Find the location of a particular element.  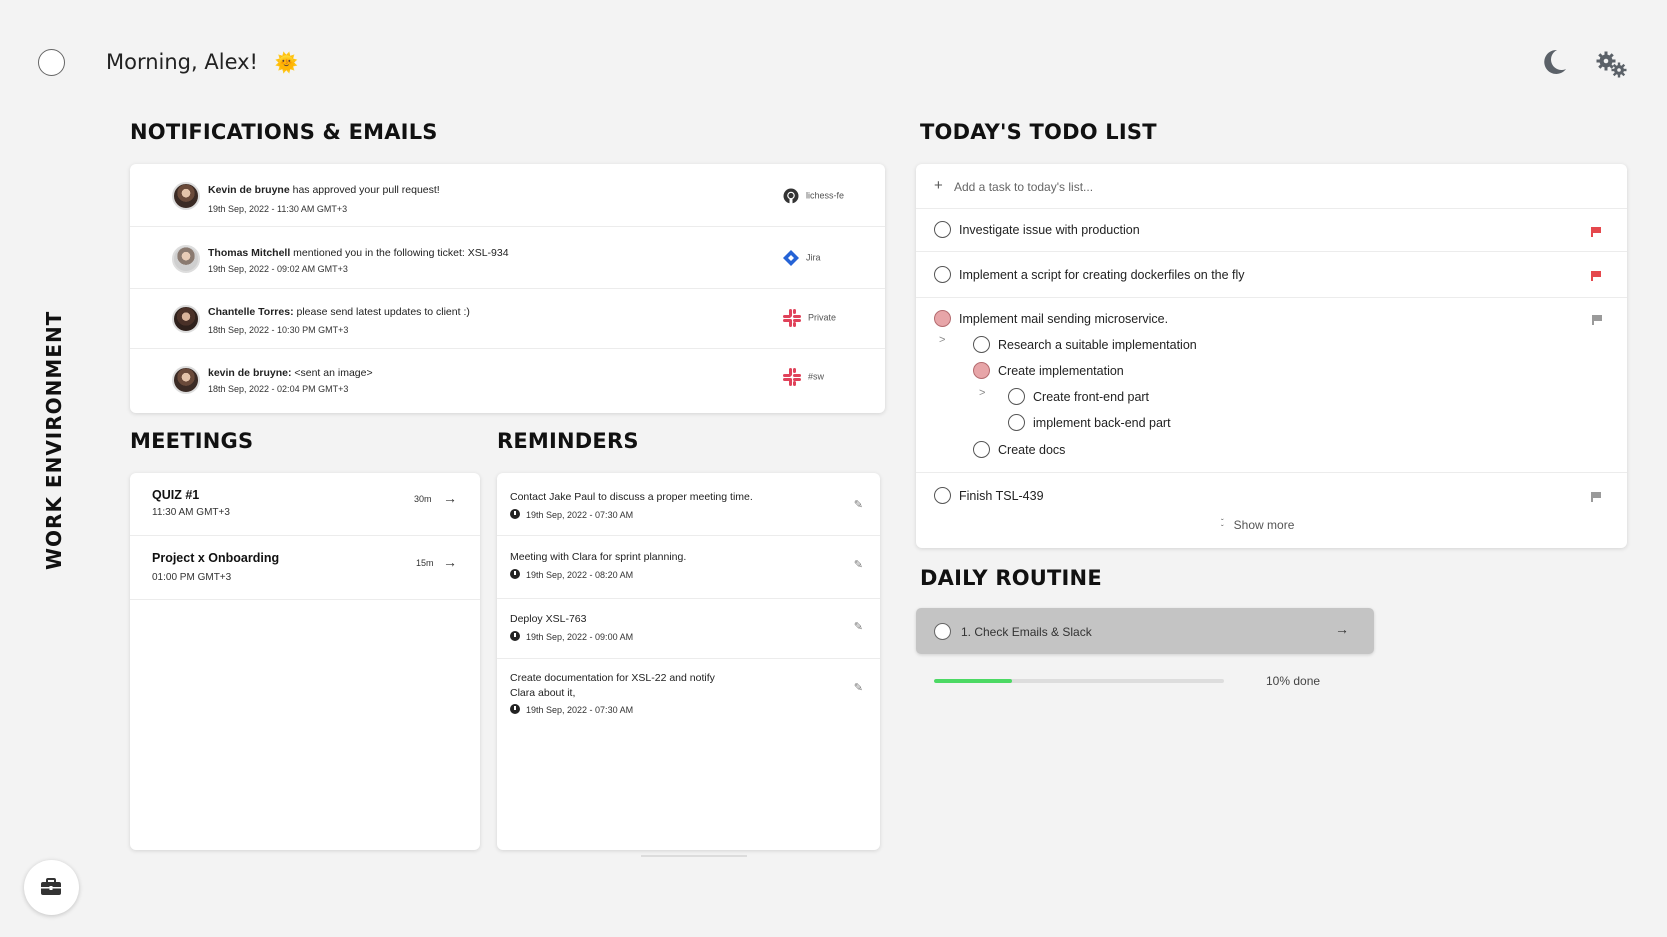

subtask-label: implement back-end part is located at coordinates (1102, 422).